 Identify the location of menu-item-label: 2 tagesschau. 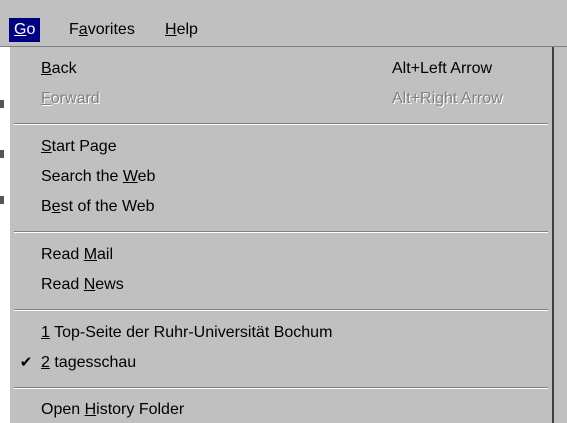
(89, 362).